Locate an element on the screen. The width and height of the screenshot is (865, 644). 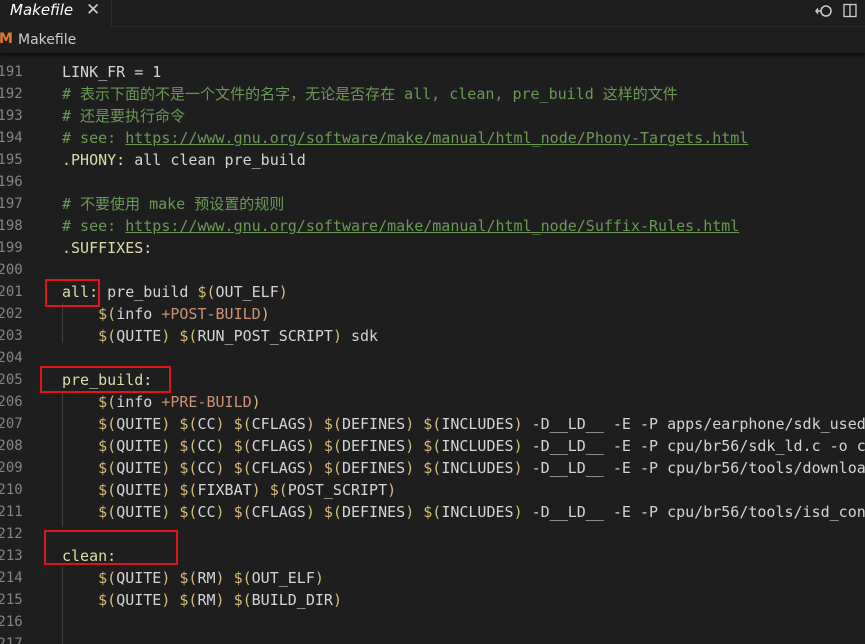
line-number: 1192 is located at coordinates (11, 94).